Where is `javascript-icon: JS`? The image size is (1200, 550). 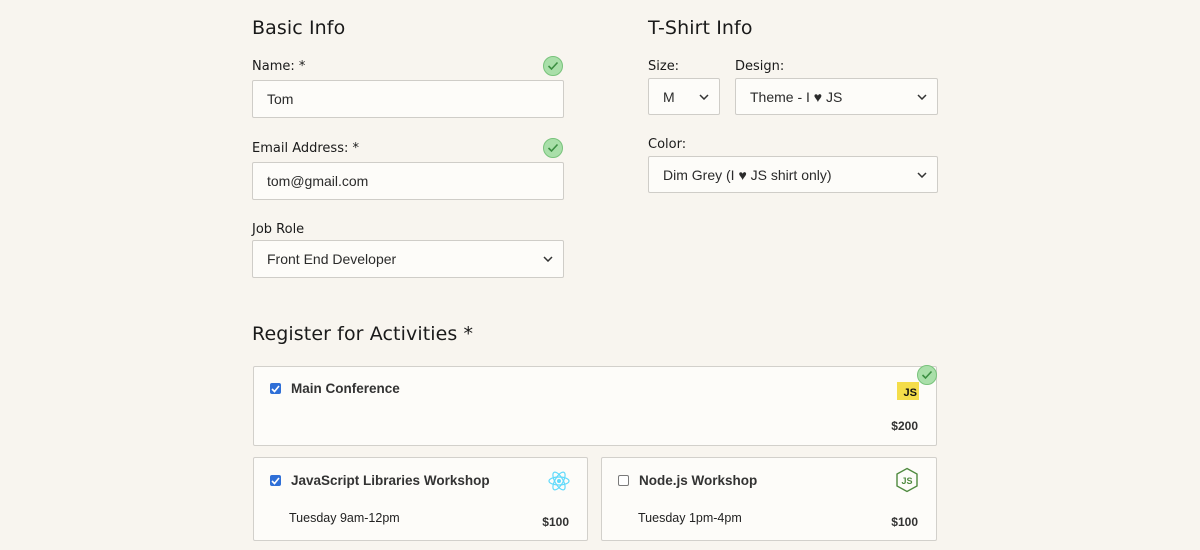 javascript-icon: JS is located at coordinates (908, 391).